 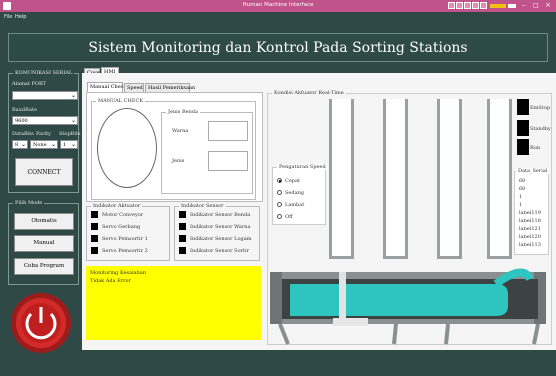 I want to click on sensor-label: Indikator Sensor Logam, so click(x=221, y=239).